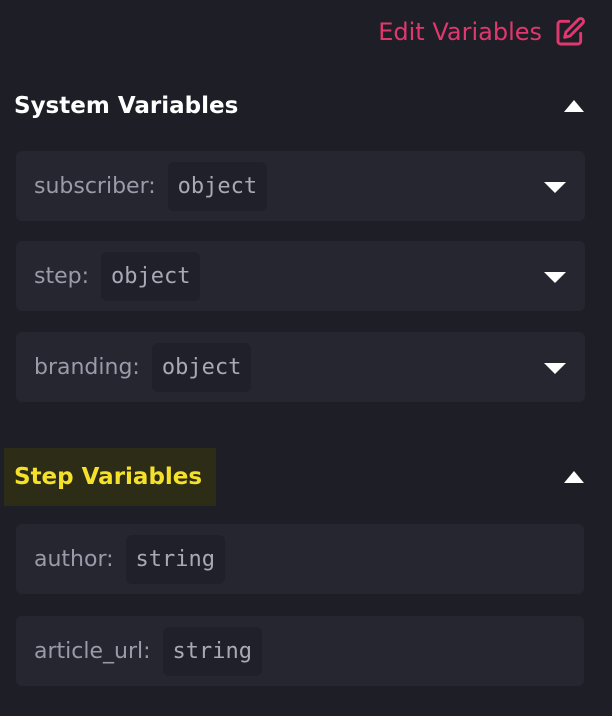  Describe the element at coordinates (300, 651) in the screenshot. I see `variable-row-article-url: article_url: string` at that location.